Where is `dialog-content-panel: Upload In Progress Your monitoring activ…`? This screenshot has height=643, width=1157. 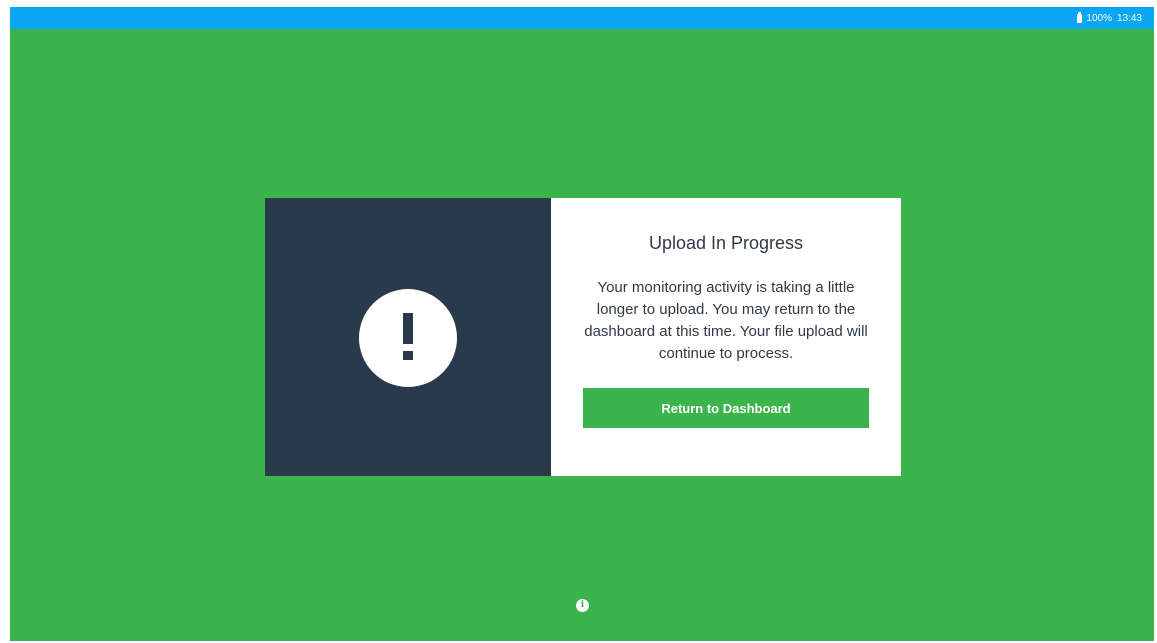 dialog-content-panel: Upload In Progress Your monitoring activ… is located at coordinates (726, 337).